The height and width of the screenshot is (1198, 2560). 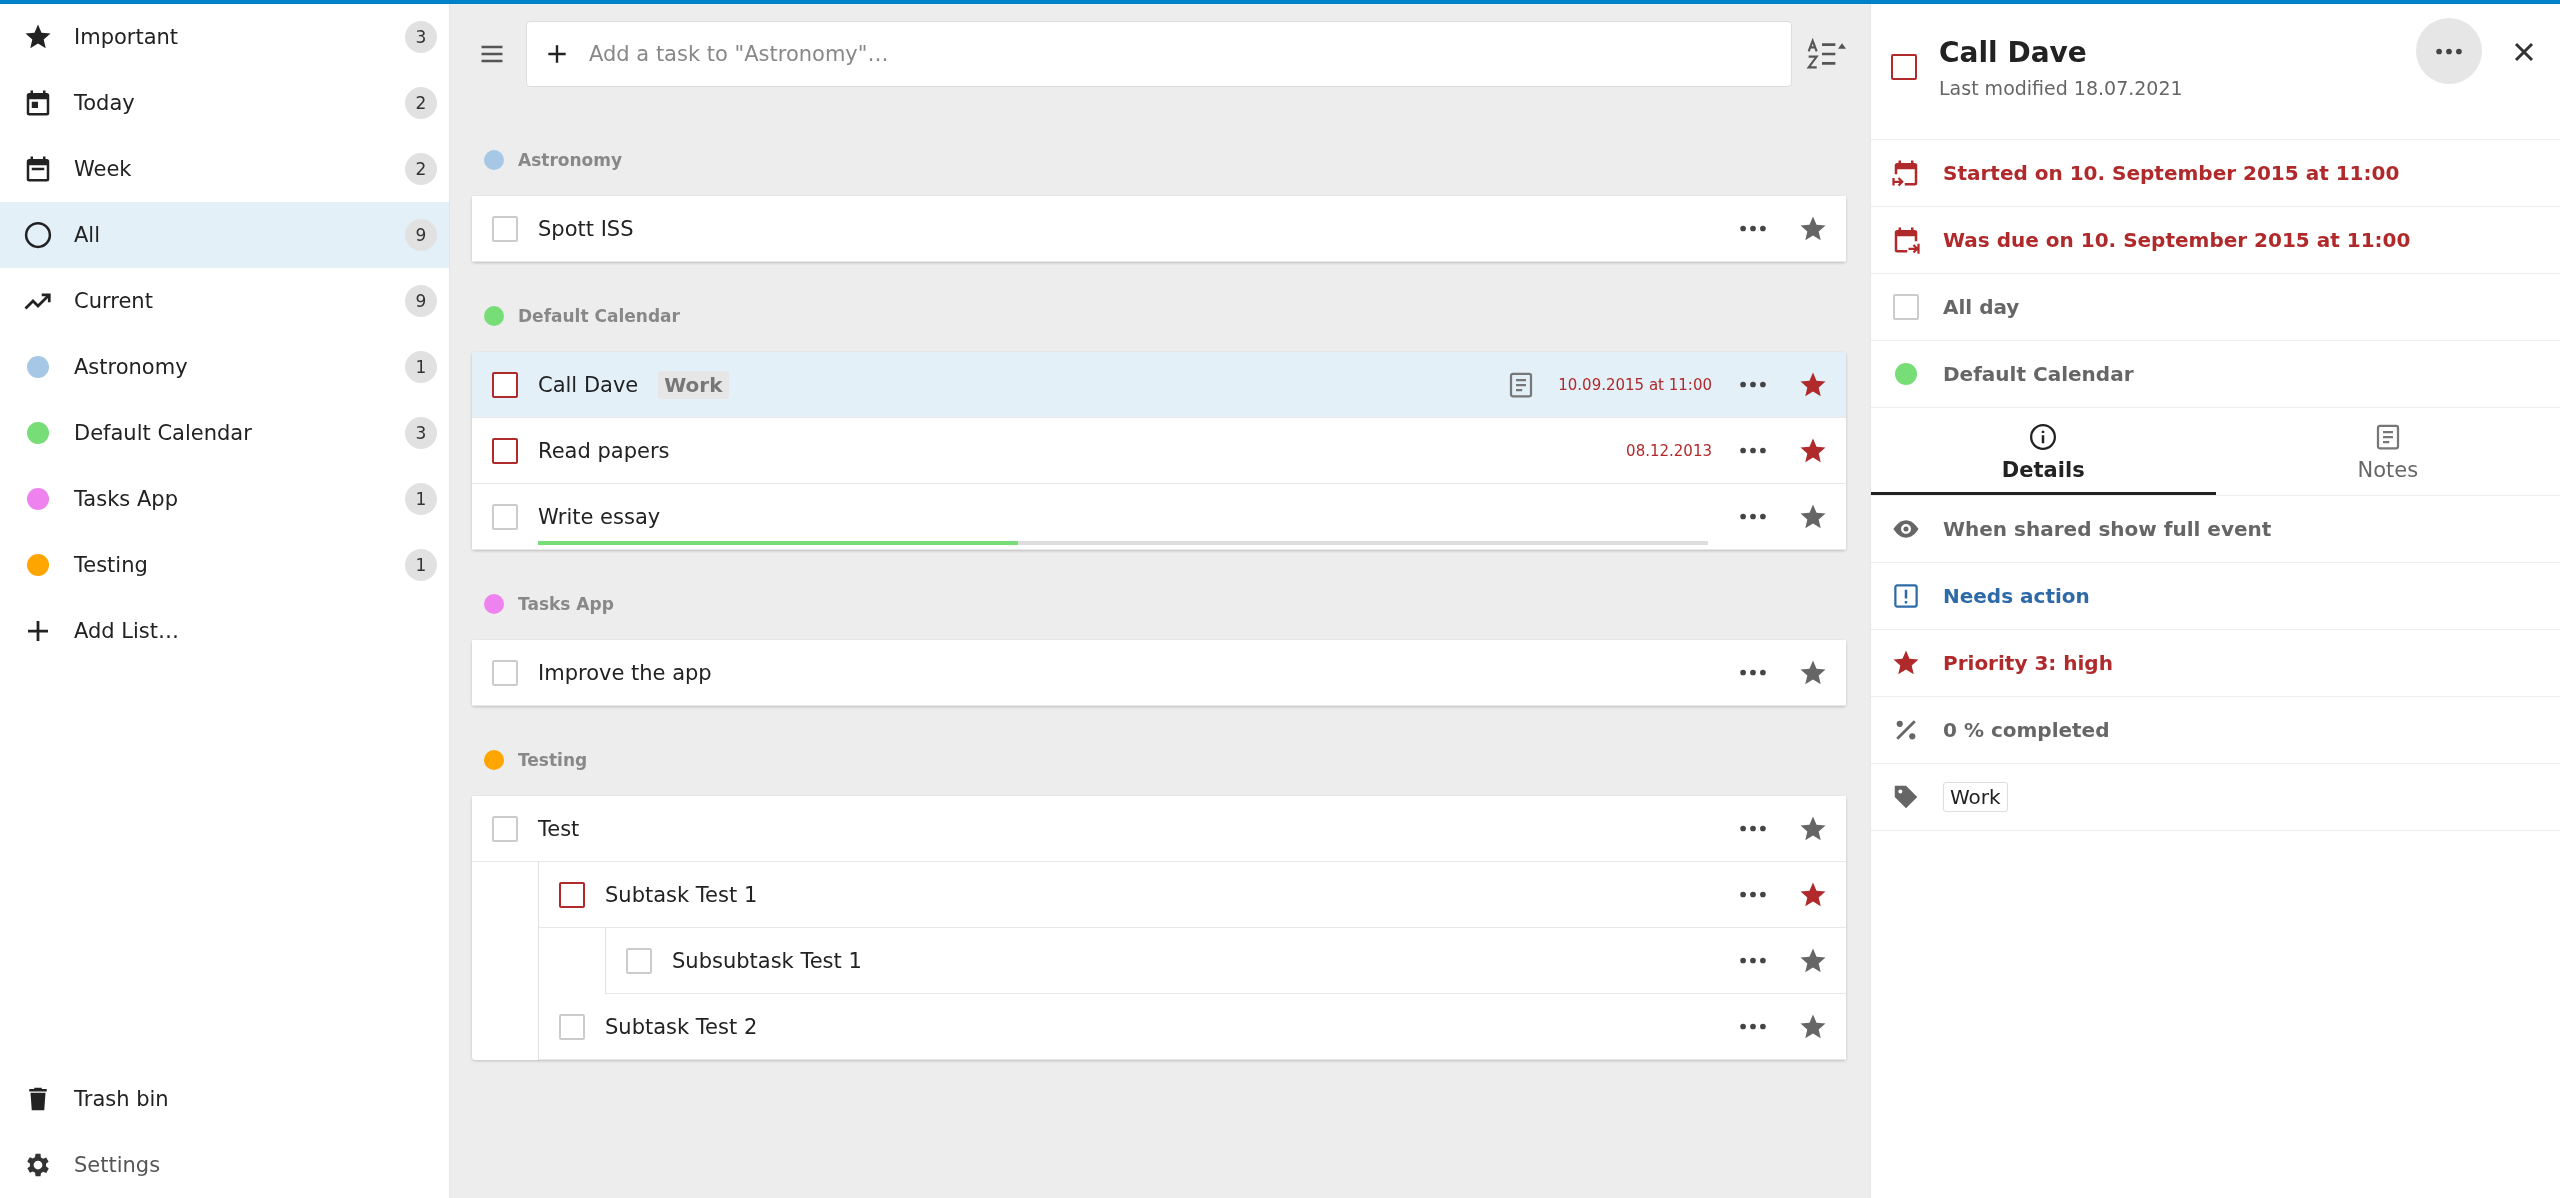 What do you see at coordinates (2043, 437) in the screenshot?
I see `info-icon` at bounding box center [2043, 437].